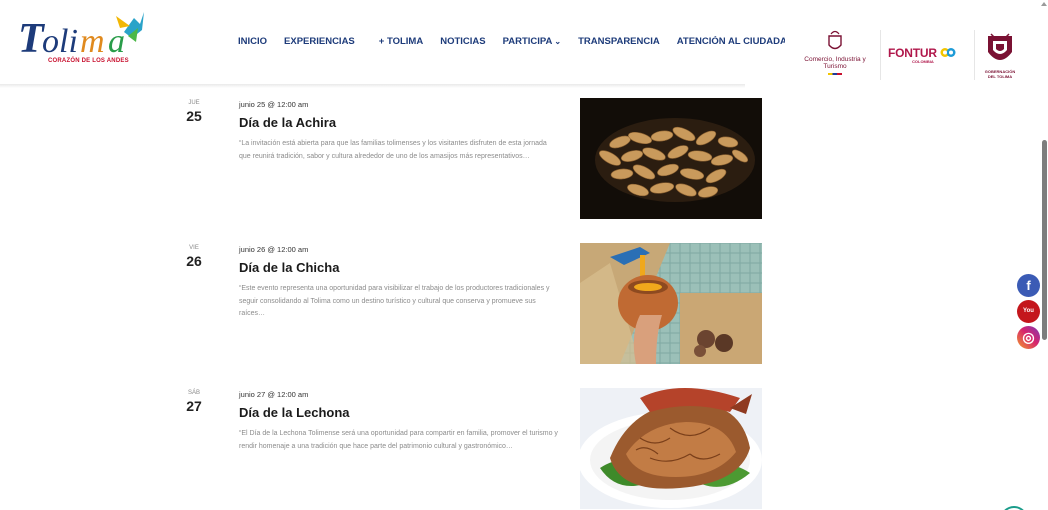 The height and width of the screenshot is (510, 1048). I want to click on fontur-text: FONTUR, so click(912, 53).